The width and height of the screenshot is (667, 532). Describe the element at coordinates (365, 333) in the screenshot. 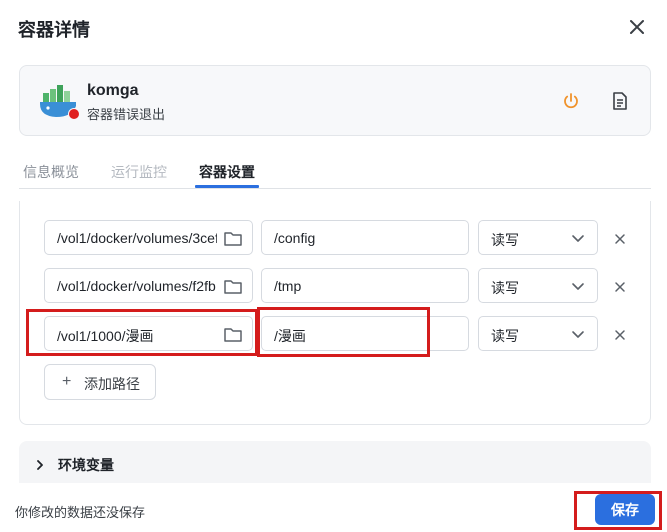

I see `container-path-input: /漫画` at that location.